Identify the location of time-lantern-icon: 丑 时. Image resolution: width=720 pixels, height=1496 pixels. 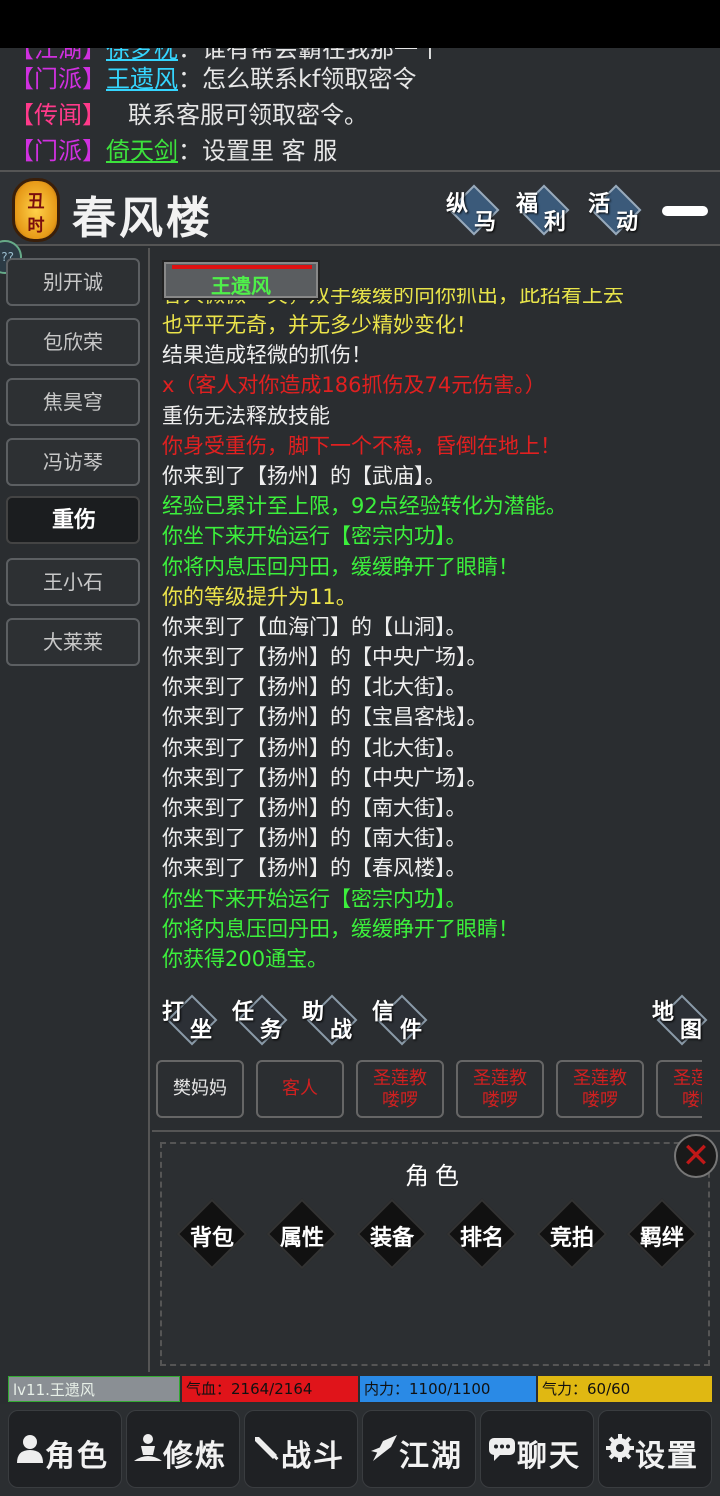
(36, 210).